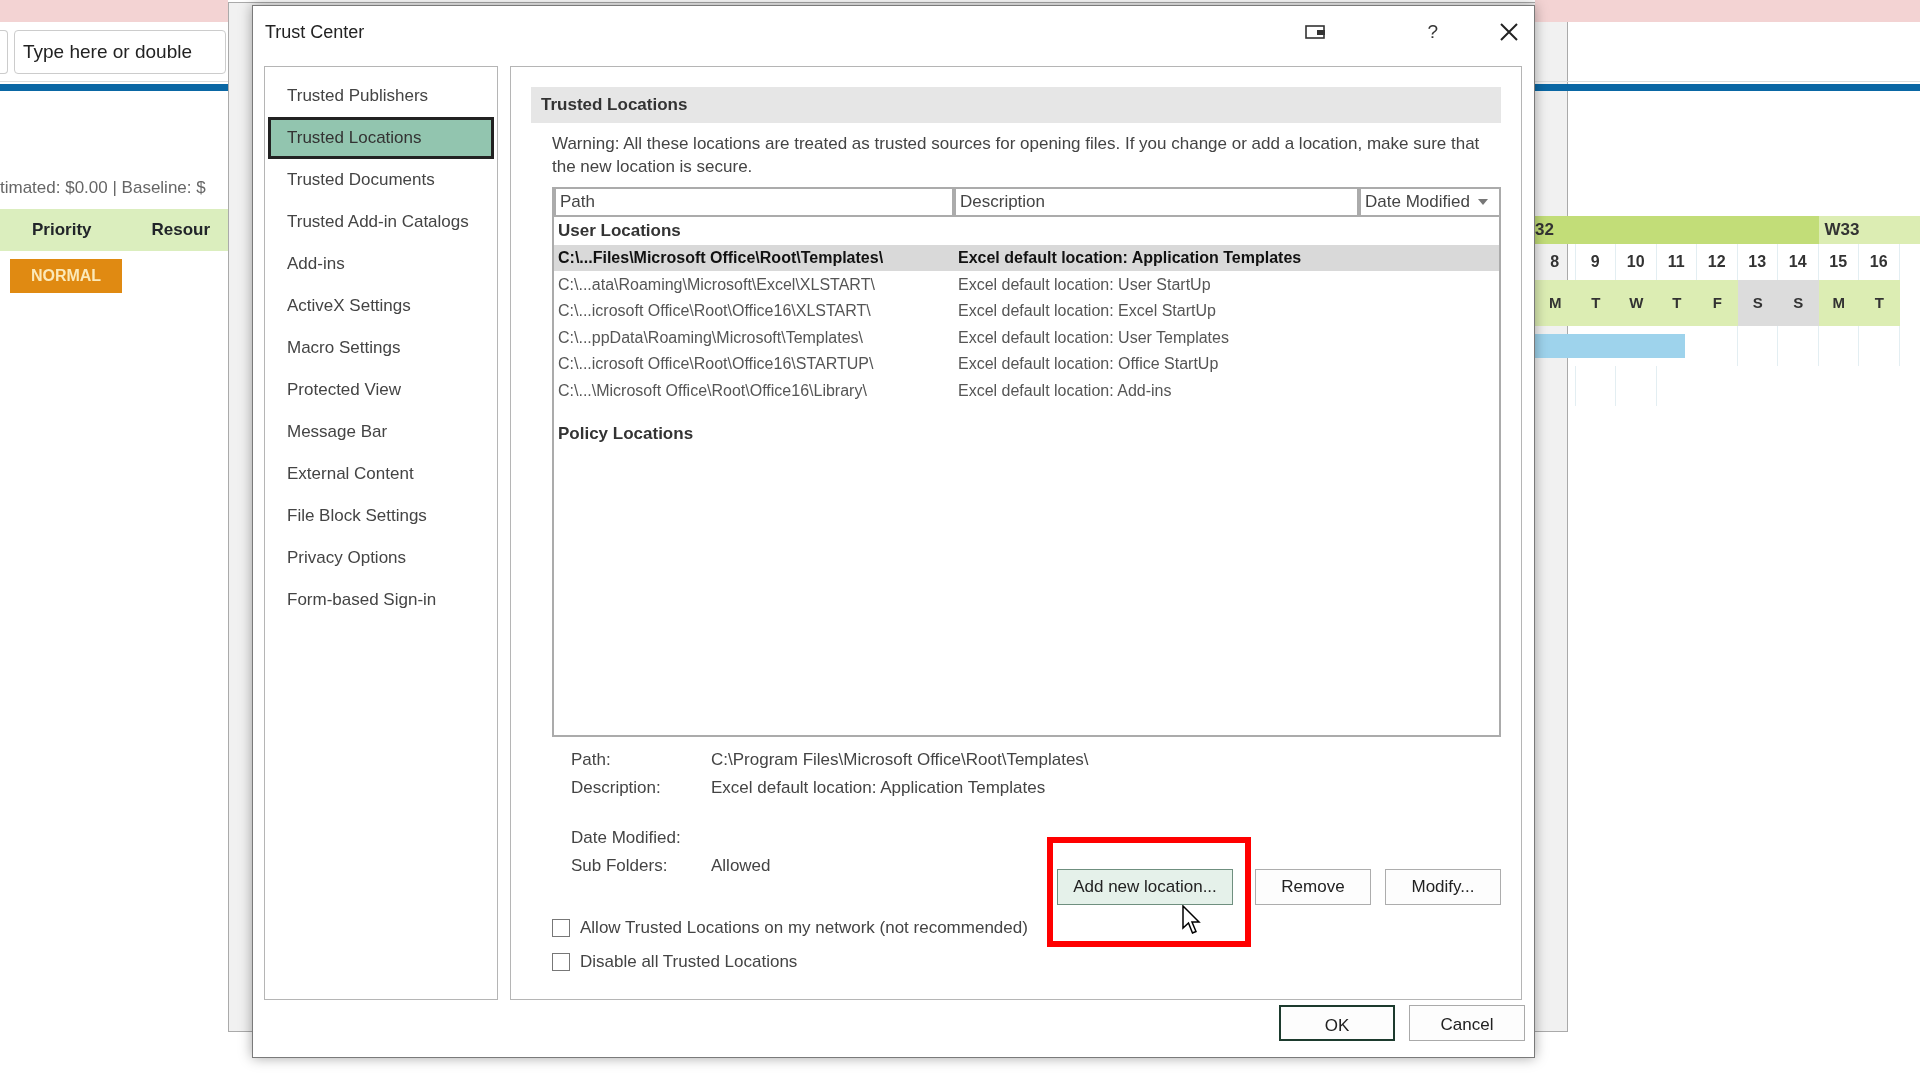  I want to click on column-header: Priority, so click(62, 230).